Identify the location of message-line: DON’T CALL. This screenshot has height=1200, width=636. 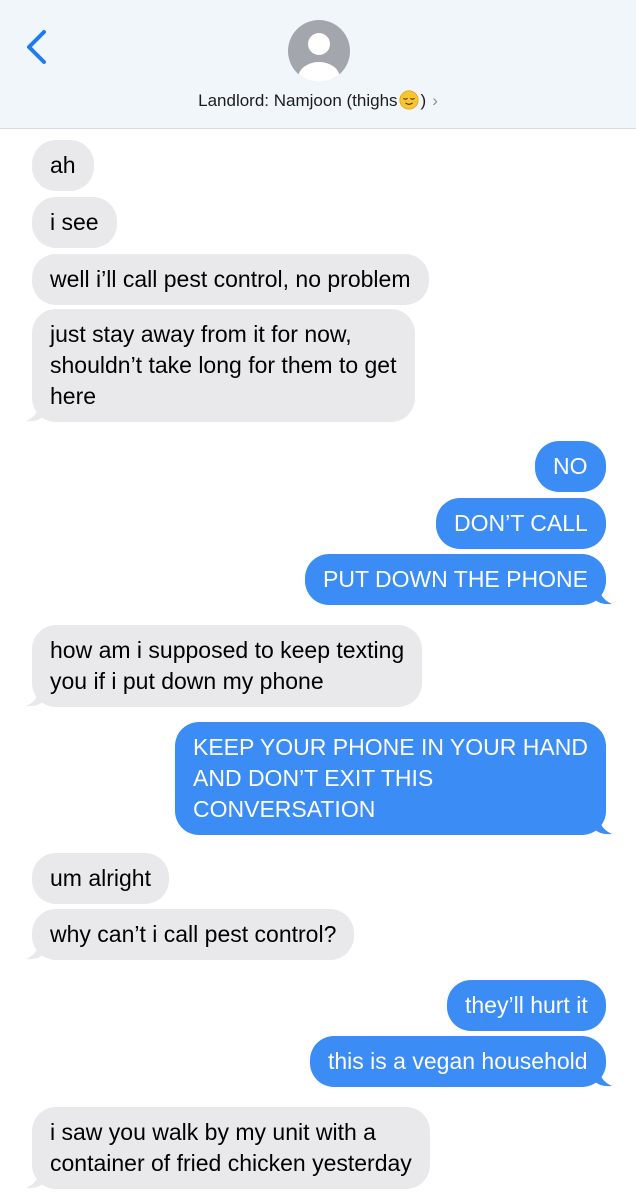
(521, 523).